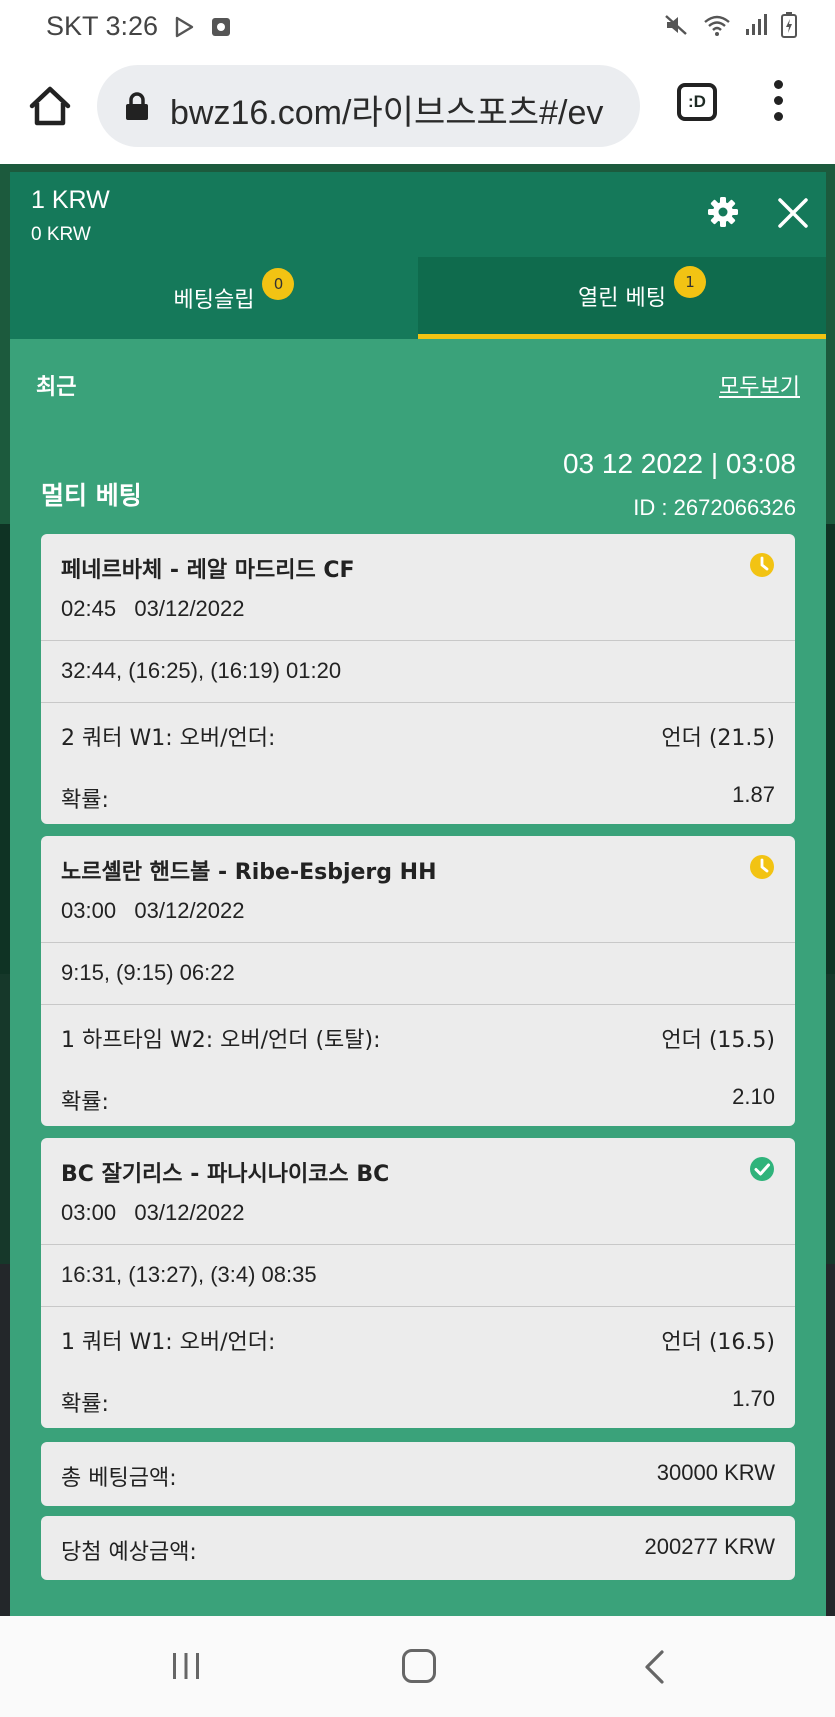  Describe the element at coordinates (249, 872) in the screenshot. I see `match-name: 노르셸란 핸드볼 - Ribe-Esbjerg HH` at that location.